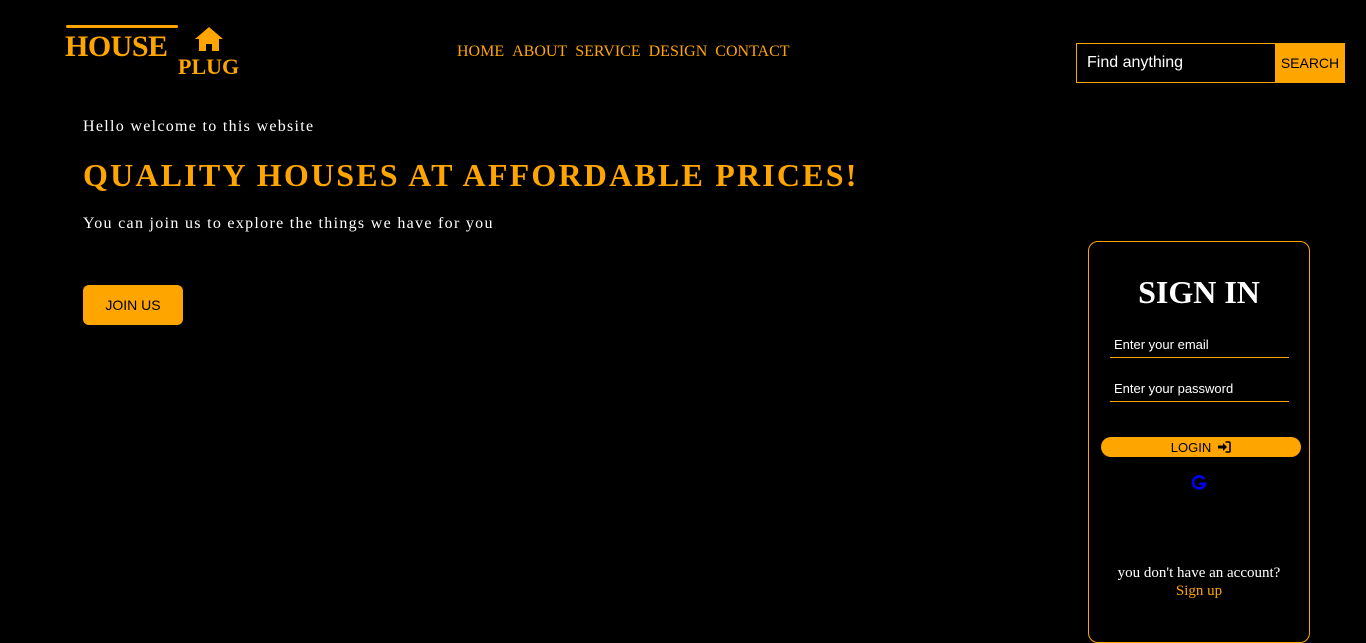 Image resolution: width=1366 pixels, height=643 pixels. Describe the element at coordinates (199, 126) in the screenshot. I see `hero-greeting: Hello welcome to this website` at that location.